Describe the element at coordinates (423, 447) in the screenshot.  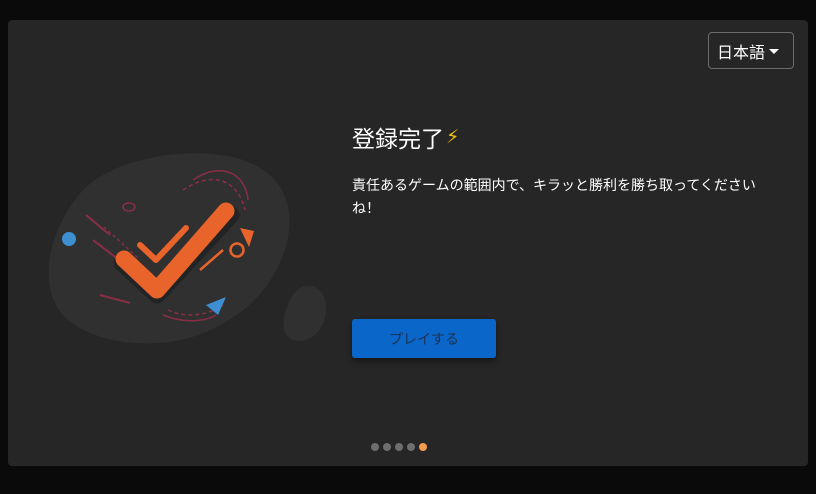
I see `pagination-dot-active` at that location.